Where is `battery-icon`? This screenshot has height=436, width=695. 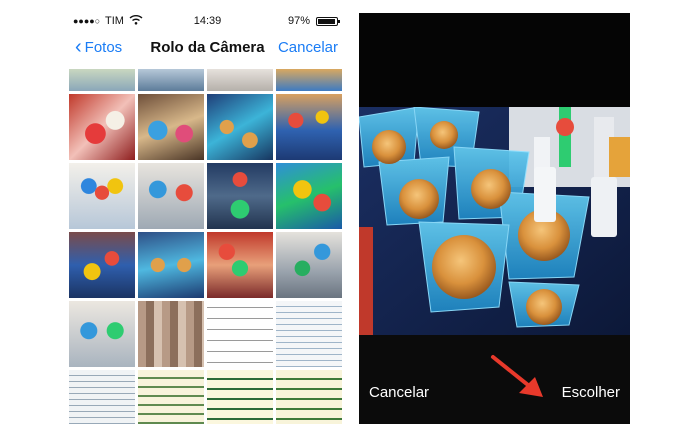
battery-icon is located at coordinates (328, 21).